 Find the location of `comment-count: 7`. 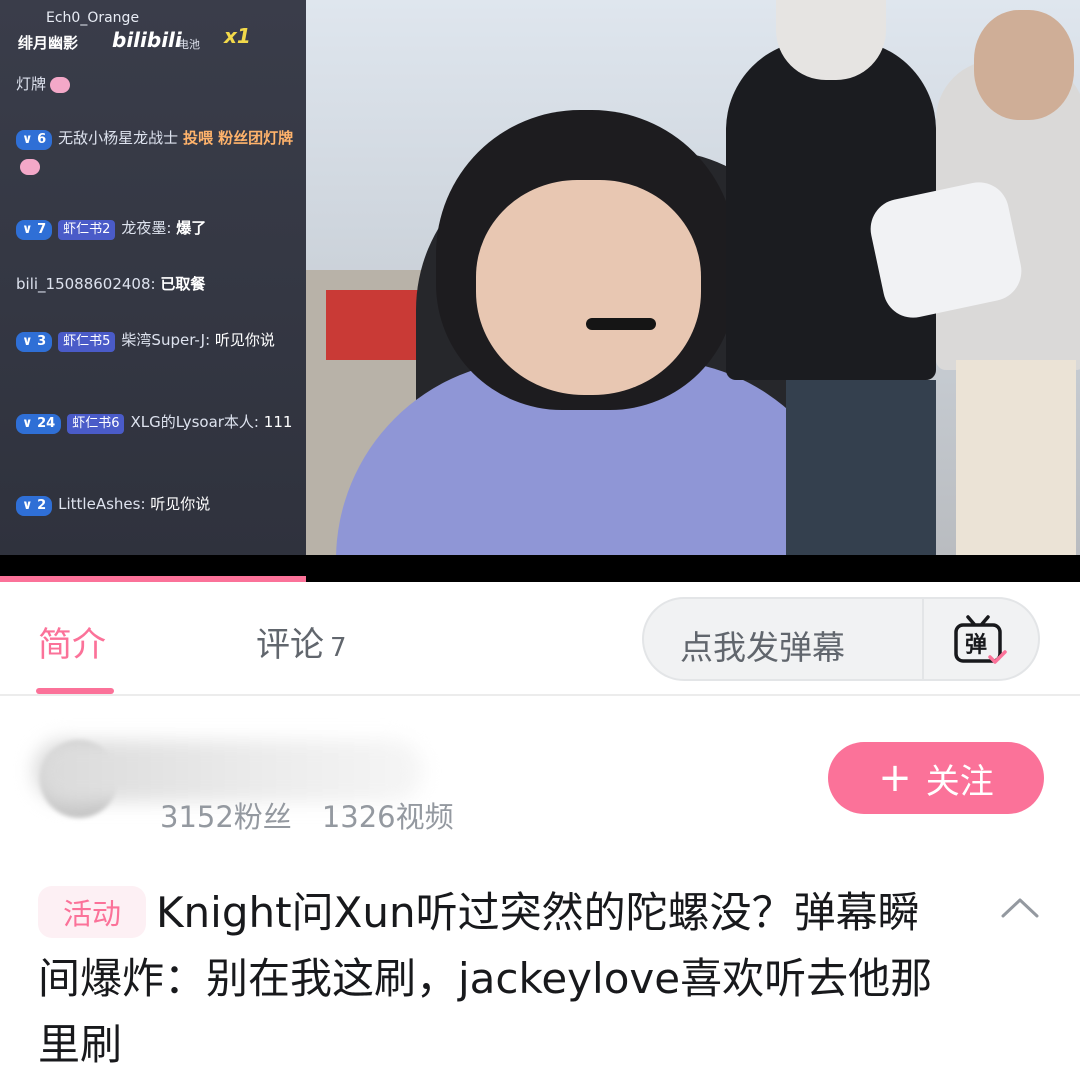

comment-count: 7 is located at coordinates (338, 648).